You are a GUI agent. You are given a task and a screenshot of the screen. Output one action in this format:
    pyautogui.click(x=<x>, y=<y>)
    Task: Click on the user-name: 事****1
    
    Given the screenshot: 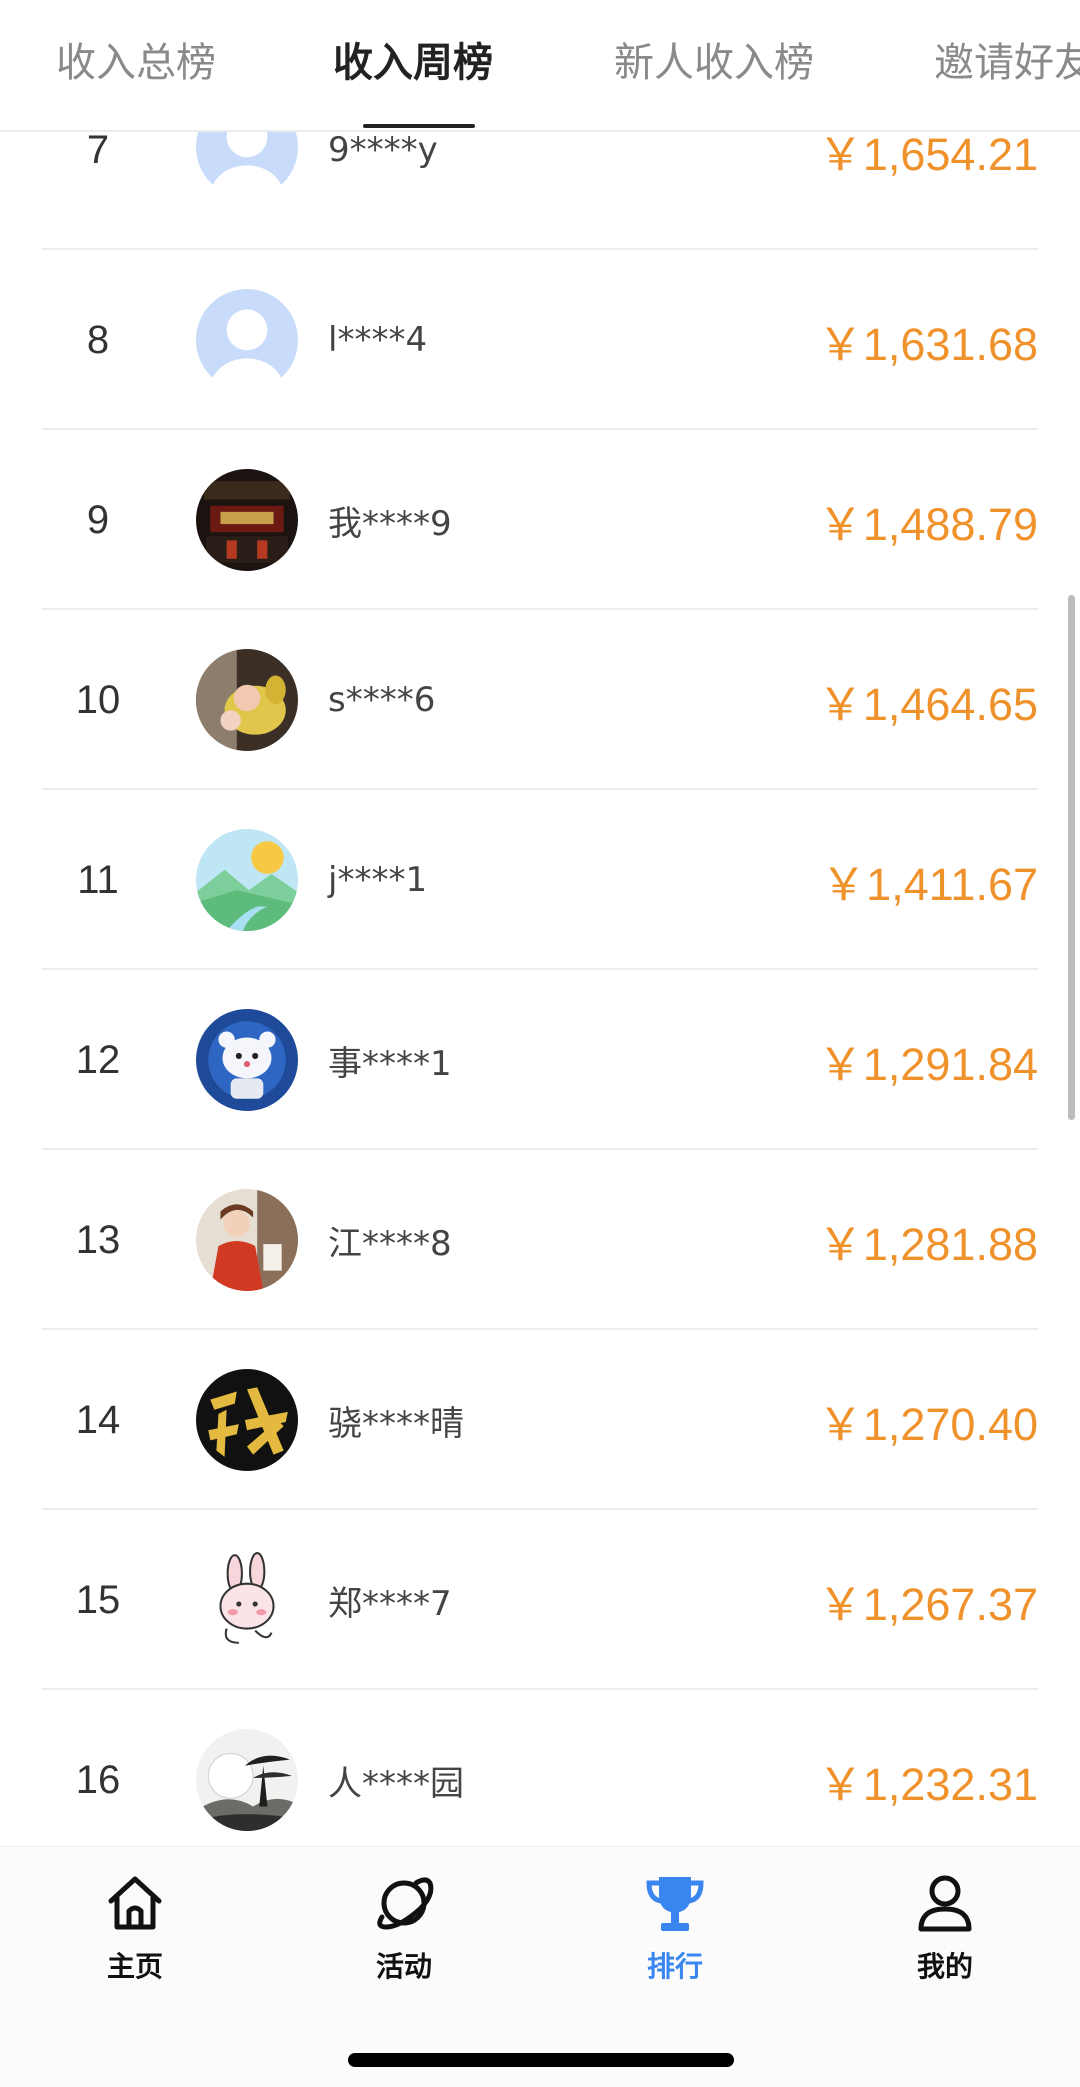 What is the action you would take?
    pyautogui.click(x=390, y=1063)
    